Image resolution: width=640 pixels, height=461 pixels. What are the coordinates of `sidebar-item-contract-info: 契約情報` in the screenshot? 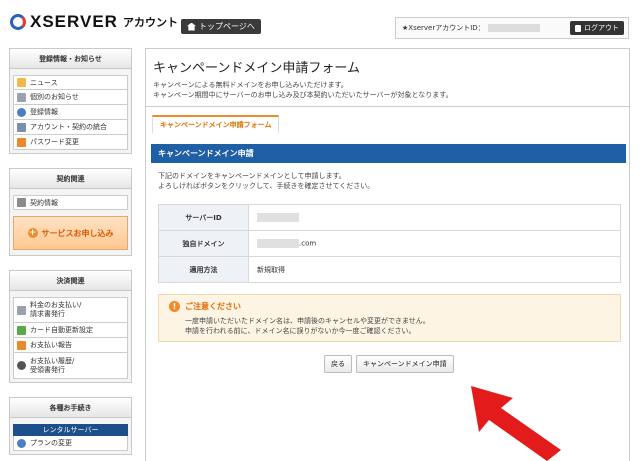 It's located at (70, 202).